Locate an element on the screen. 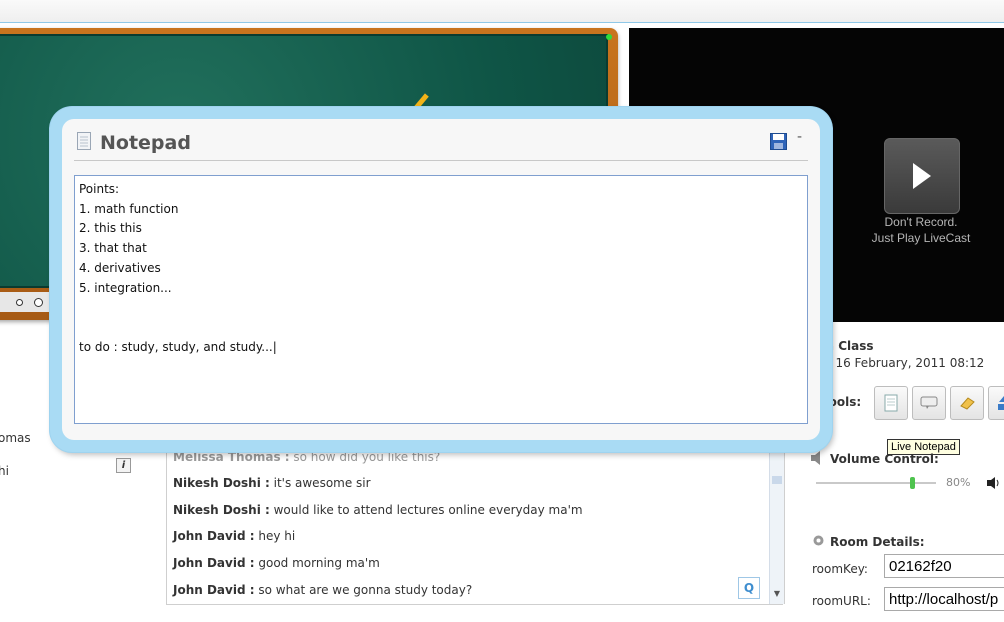  chat-message: Nikesh Doshi : it's awesome sir is located at coordinates (272, 483).